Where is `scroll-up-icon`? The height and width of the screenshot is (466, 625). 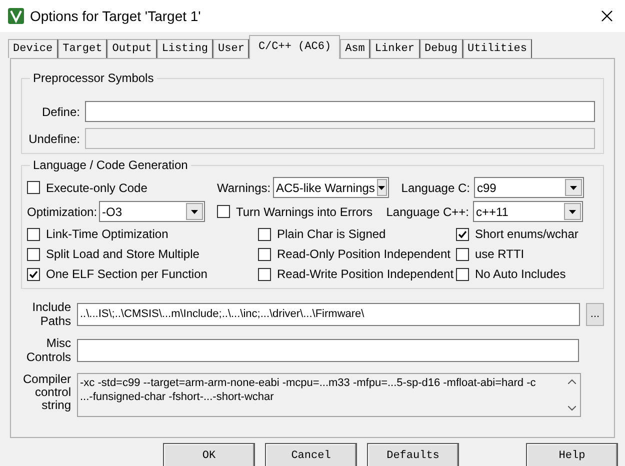 scroll-up-icon is located at coordinates (572, 381).